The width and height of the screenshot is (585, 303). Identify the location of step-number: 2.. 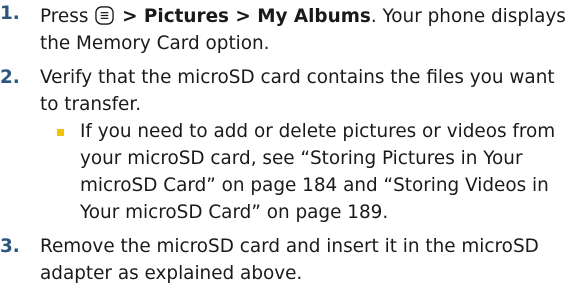
(10, 77).